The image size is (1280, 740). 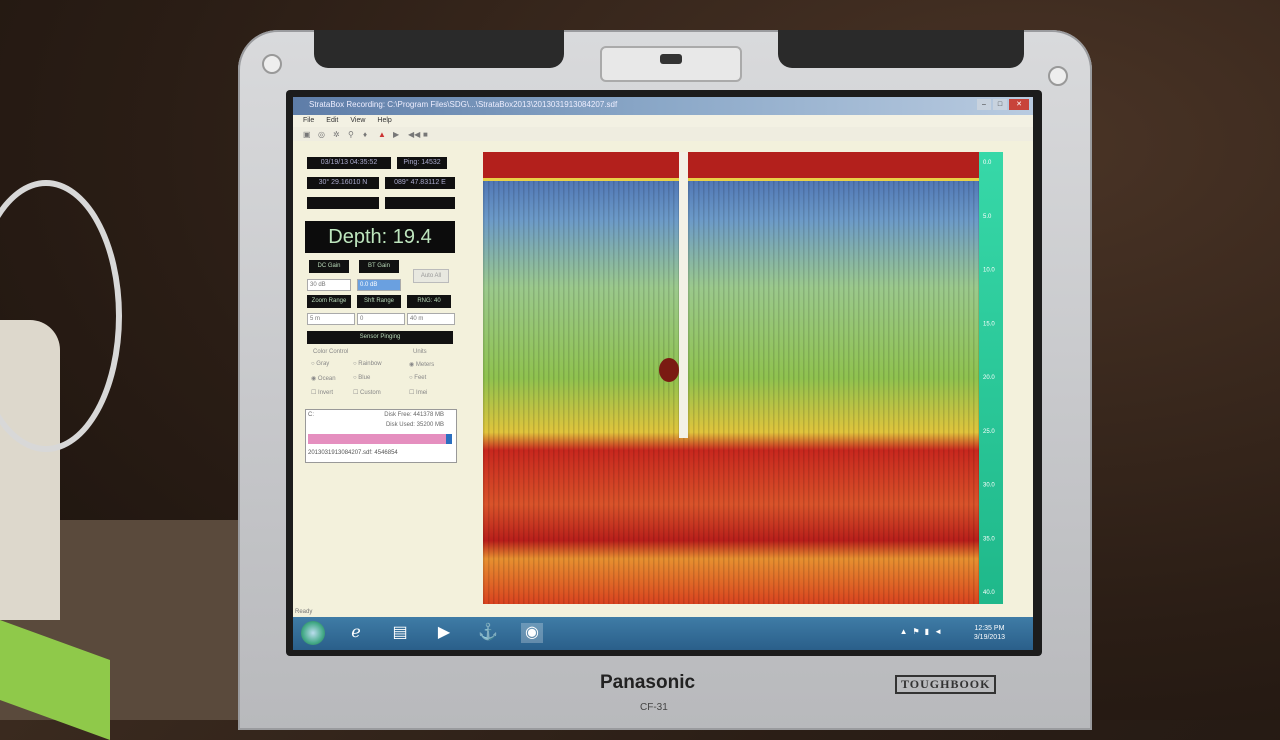 I want to click on record-icon: ◎, so click(x=322, y=134).